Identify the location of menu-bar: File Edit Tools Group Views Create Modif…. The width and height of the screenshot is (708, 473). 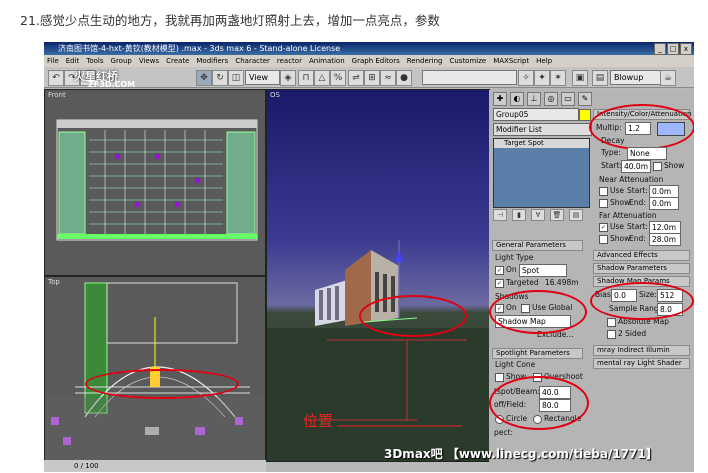
(369, 61).